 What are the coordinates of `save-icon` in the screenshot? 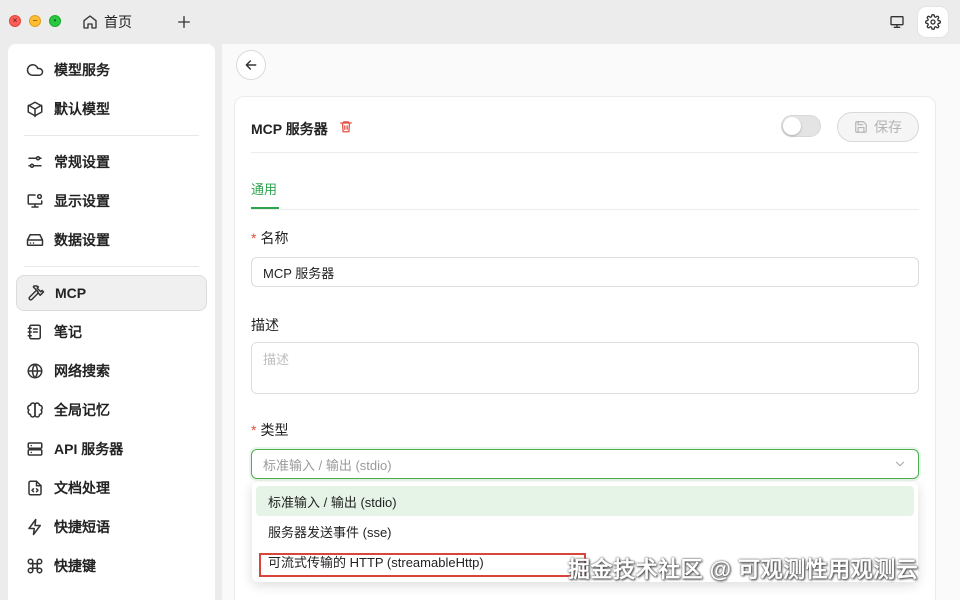 It's located at (861, 127).